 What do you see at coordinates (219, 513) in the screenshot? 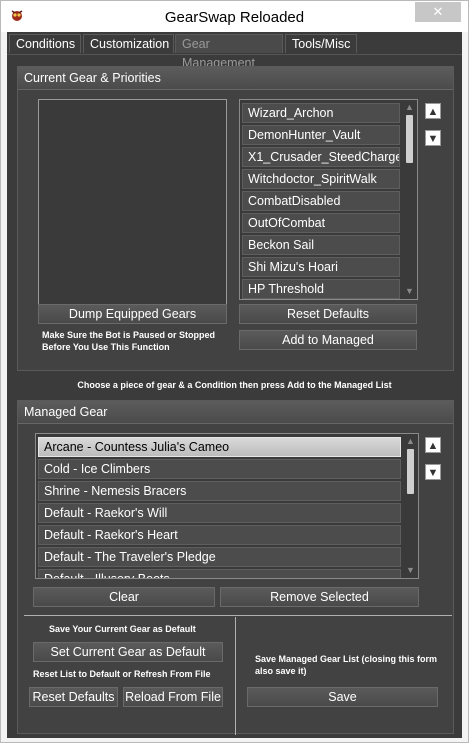
I see `list-item: Default - Raekor's Will` at bounding box center [219, 513].